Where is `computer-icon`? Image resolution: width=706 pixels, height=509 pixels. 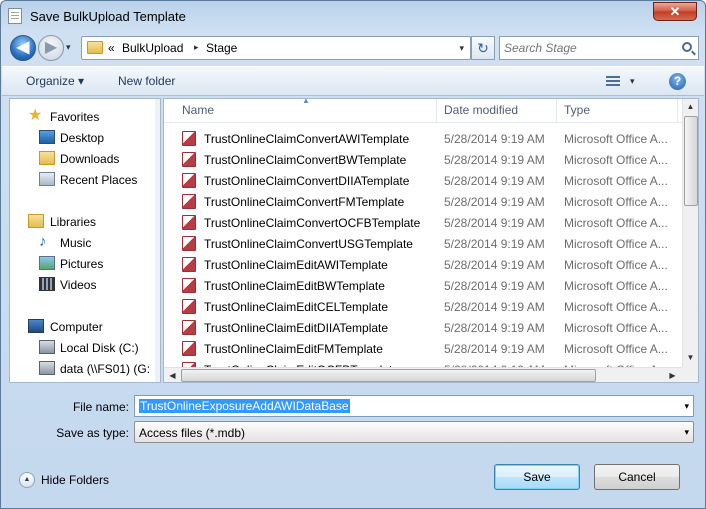 computer-icon is located at coordinates (36, 326).